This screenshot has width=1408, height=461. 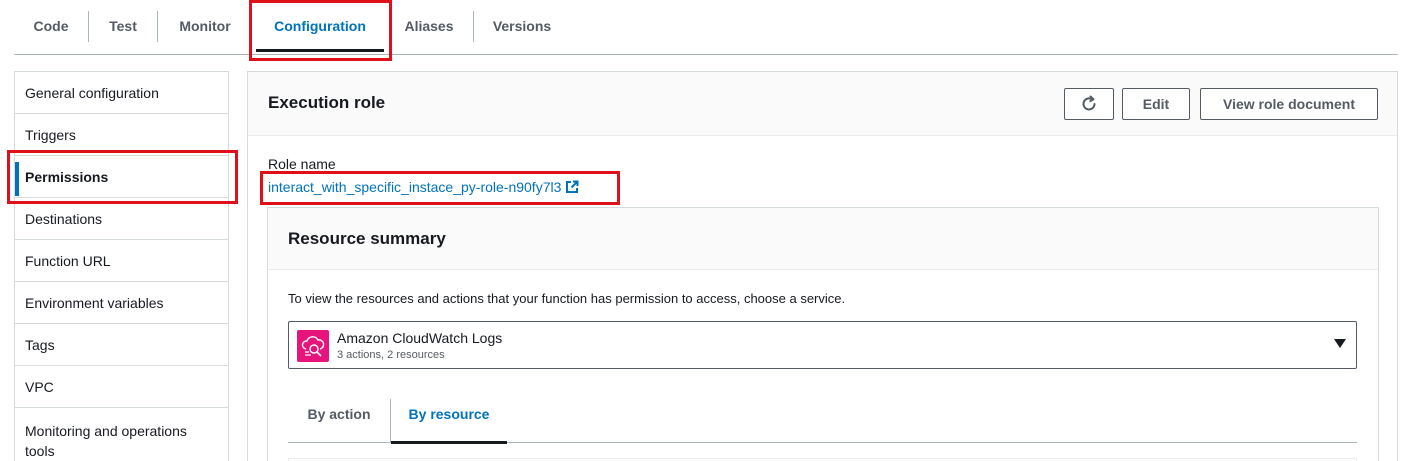 I want to click on panel-header: Execution role Edit View role document, so click(x=822, y=104).